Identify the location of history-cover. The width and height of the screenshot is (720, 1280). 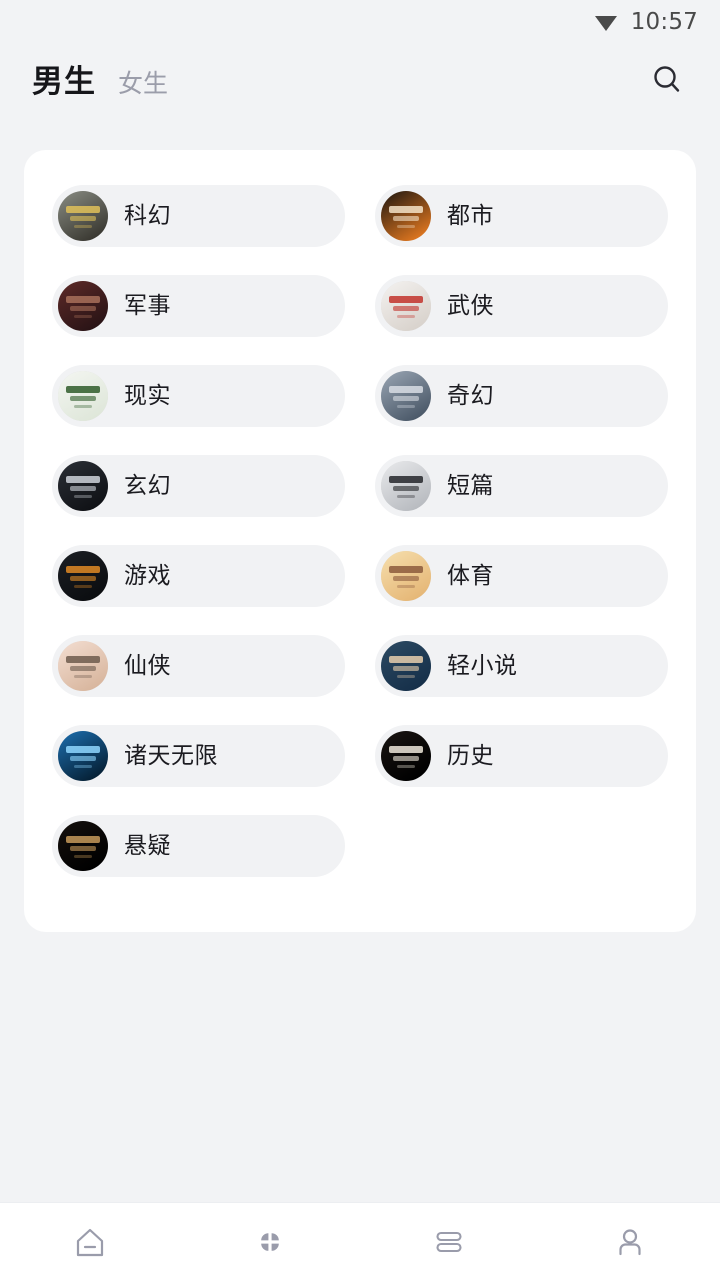
(406, 756).